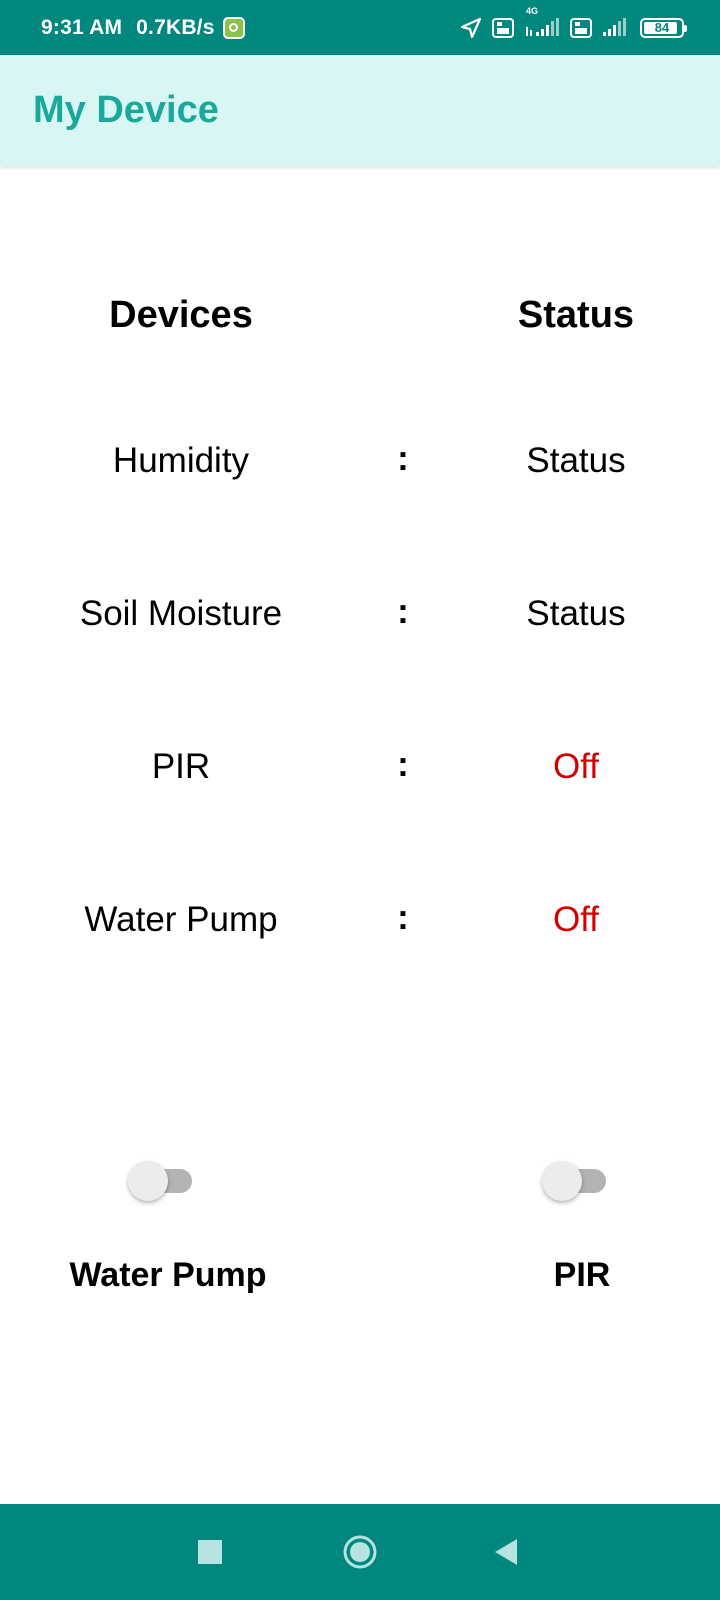 The image size is (720, 1600). What do you see at coordinates (576, 315) in the screenshot?
I see `status-header: Status` at bounding box center [576, 315].